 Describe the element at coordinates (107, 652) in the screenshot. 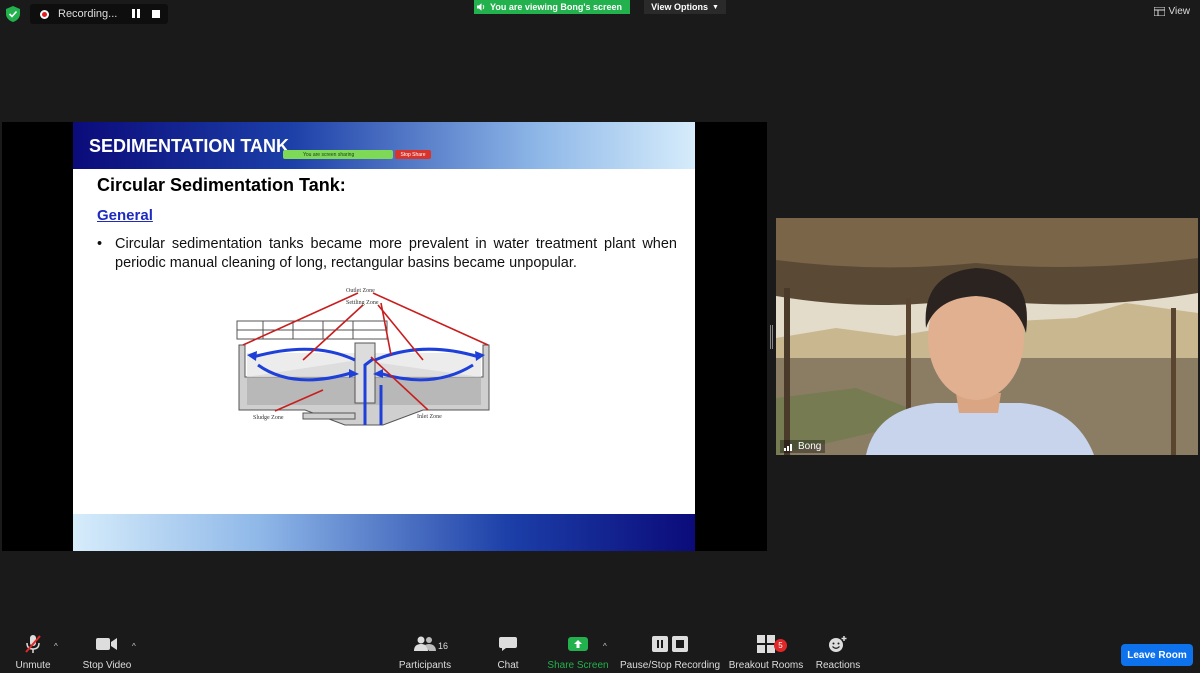

I see `stop-video-button: Stop Video` at that location.